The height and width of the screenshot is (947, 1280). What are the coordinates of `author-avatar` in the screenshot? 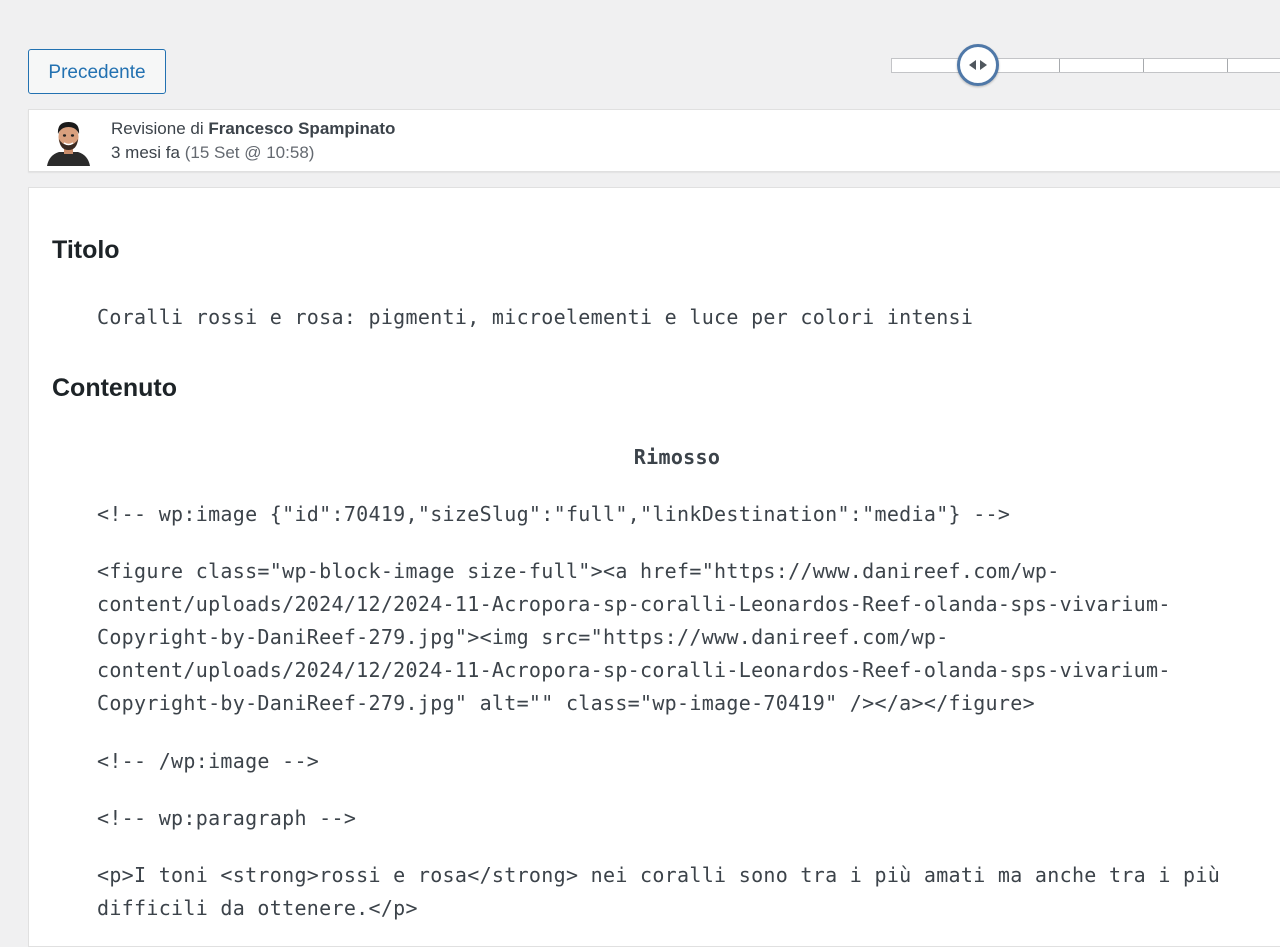 It's located at (68, 141).